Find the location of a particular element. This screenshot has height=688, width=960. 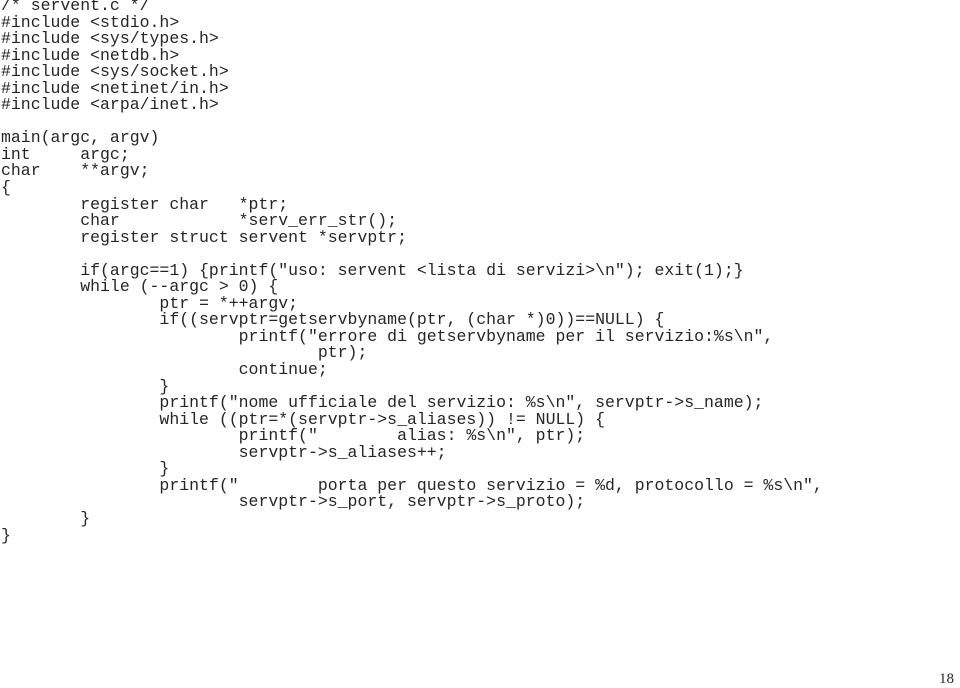

page-number: 18 is located at coordinates (946, 679).